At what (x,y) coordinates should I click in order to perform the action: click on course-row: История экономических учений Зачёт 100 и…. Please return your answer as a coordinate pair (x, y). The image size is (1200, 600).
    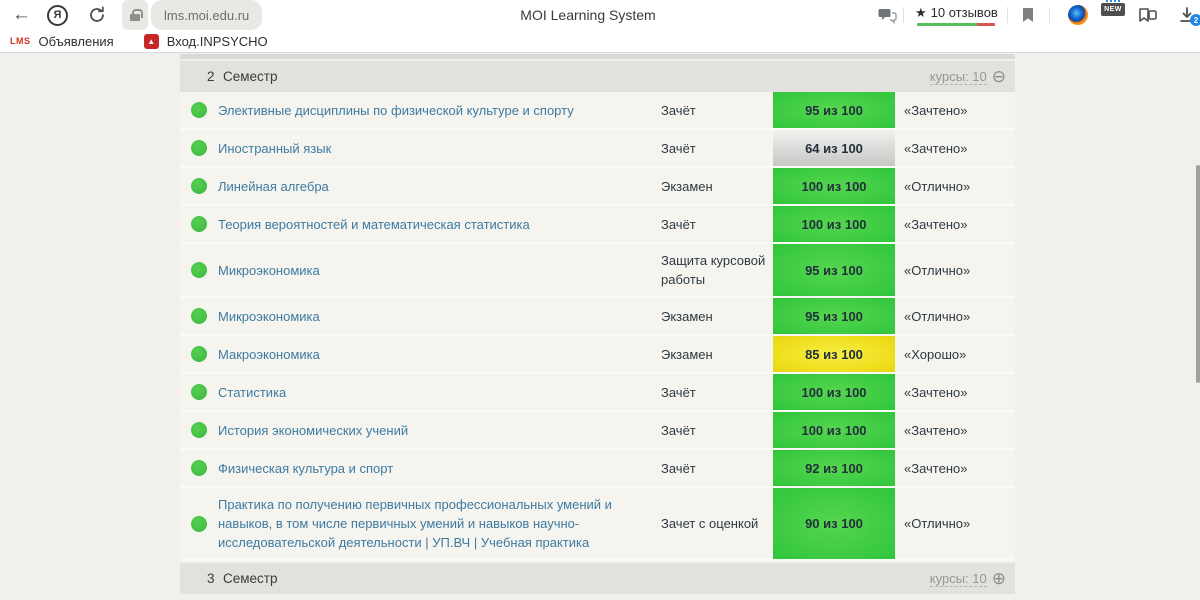
    Looking at the image, I should click on (597, 431).